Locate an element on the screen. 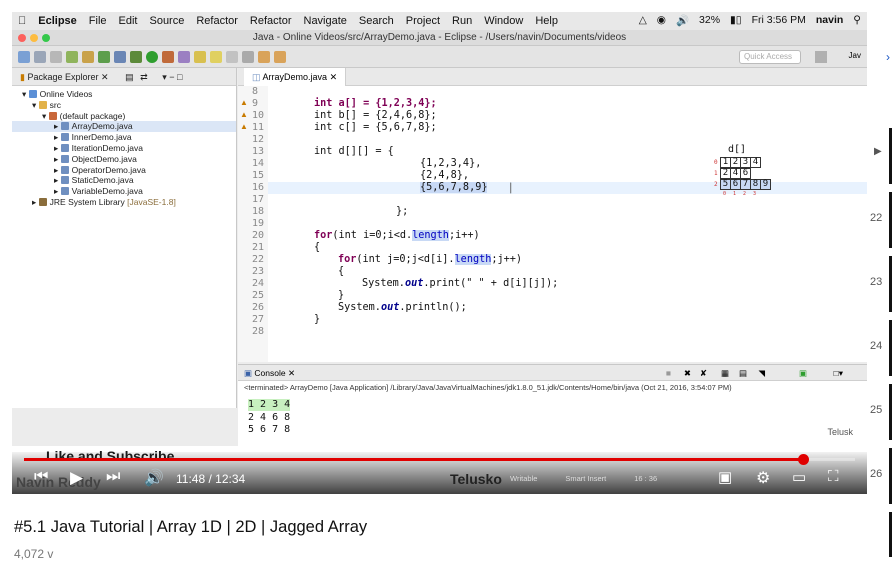 This screenshot has height=561, width=893. display-console-icon: □▾ is located at coordinates (838, 373).